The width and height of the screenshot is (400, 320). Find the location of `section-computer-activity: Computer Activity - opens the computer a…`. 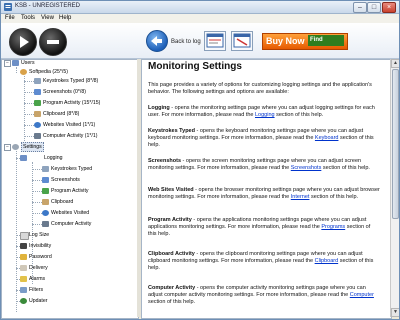

section-computer-activity: Computer Activity - opens the computer a… is located at coordinates (261, 295).